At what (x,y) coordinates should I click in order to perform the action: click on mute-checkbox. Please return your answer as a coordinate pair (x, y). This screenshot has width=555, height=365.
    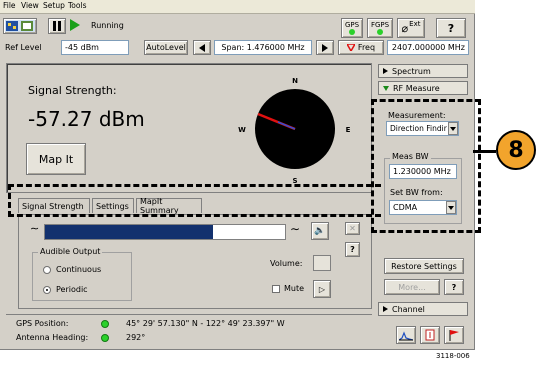
    Looking at the image, I should click on (276, 289).